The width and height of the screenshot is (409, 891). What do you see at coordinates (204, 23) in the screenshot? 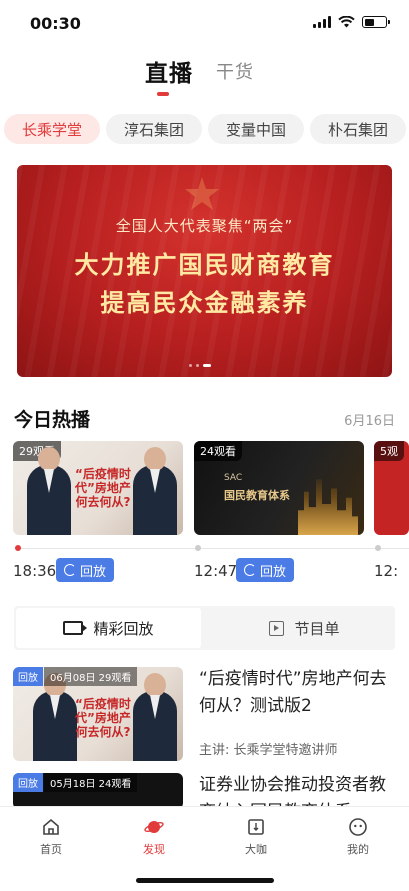
I see `status-bar: 00:30` at bounding box center [204, 23].